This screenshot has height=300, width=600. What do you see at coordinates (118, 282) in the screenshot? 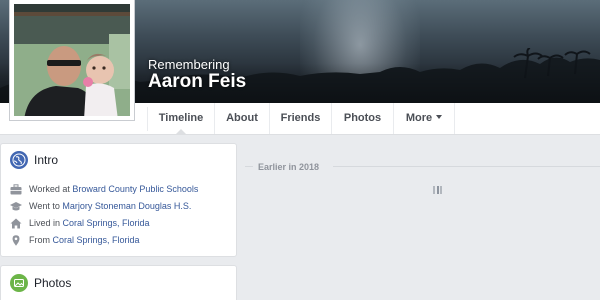
I see `photos-card: Photos` at bounding box center [118, 282].